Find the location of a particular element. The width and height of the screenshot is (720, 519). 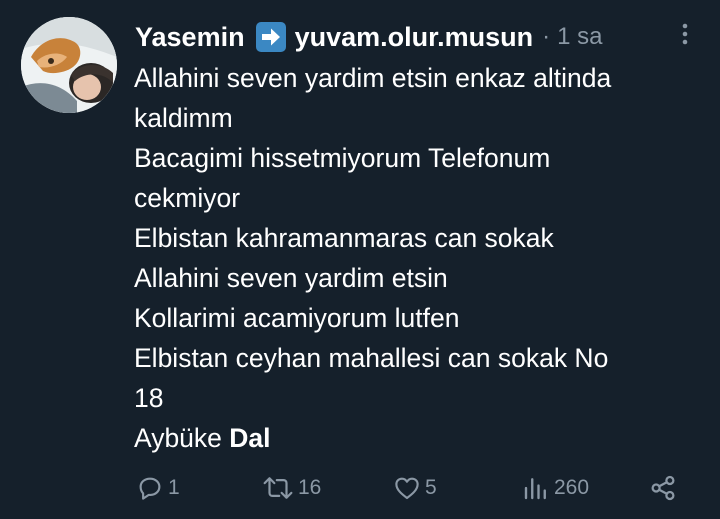

retweet-count: 16 is located at coordinates (310, 487).